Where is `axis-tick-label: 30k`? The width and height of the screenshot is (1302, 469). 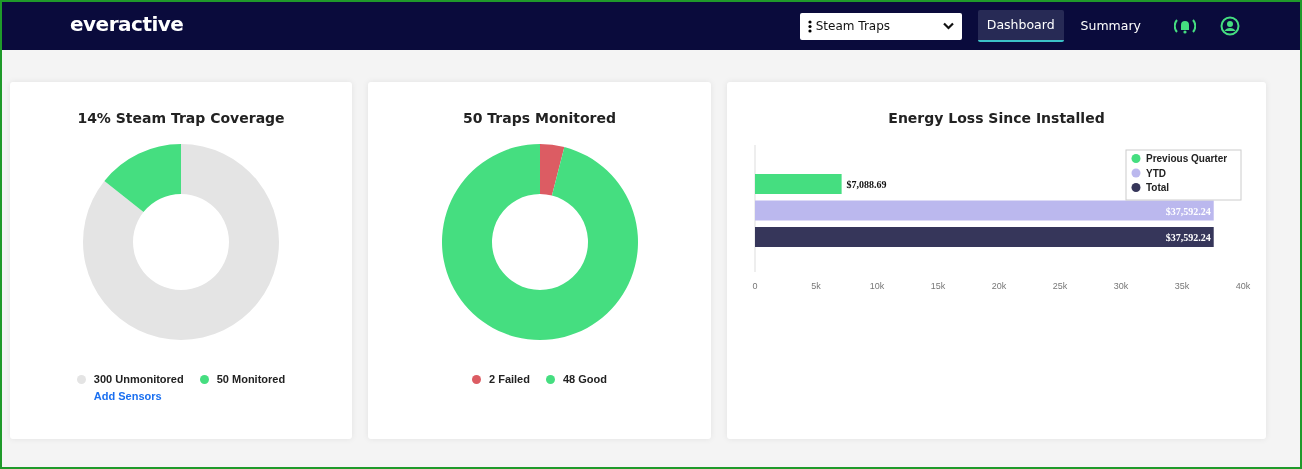
axis-tick-label: 30k is located at coordinates (1121, 286).